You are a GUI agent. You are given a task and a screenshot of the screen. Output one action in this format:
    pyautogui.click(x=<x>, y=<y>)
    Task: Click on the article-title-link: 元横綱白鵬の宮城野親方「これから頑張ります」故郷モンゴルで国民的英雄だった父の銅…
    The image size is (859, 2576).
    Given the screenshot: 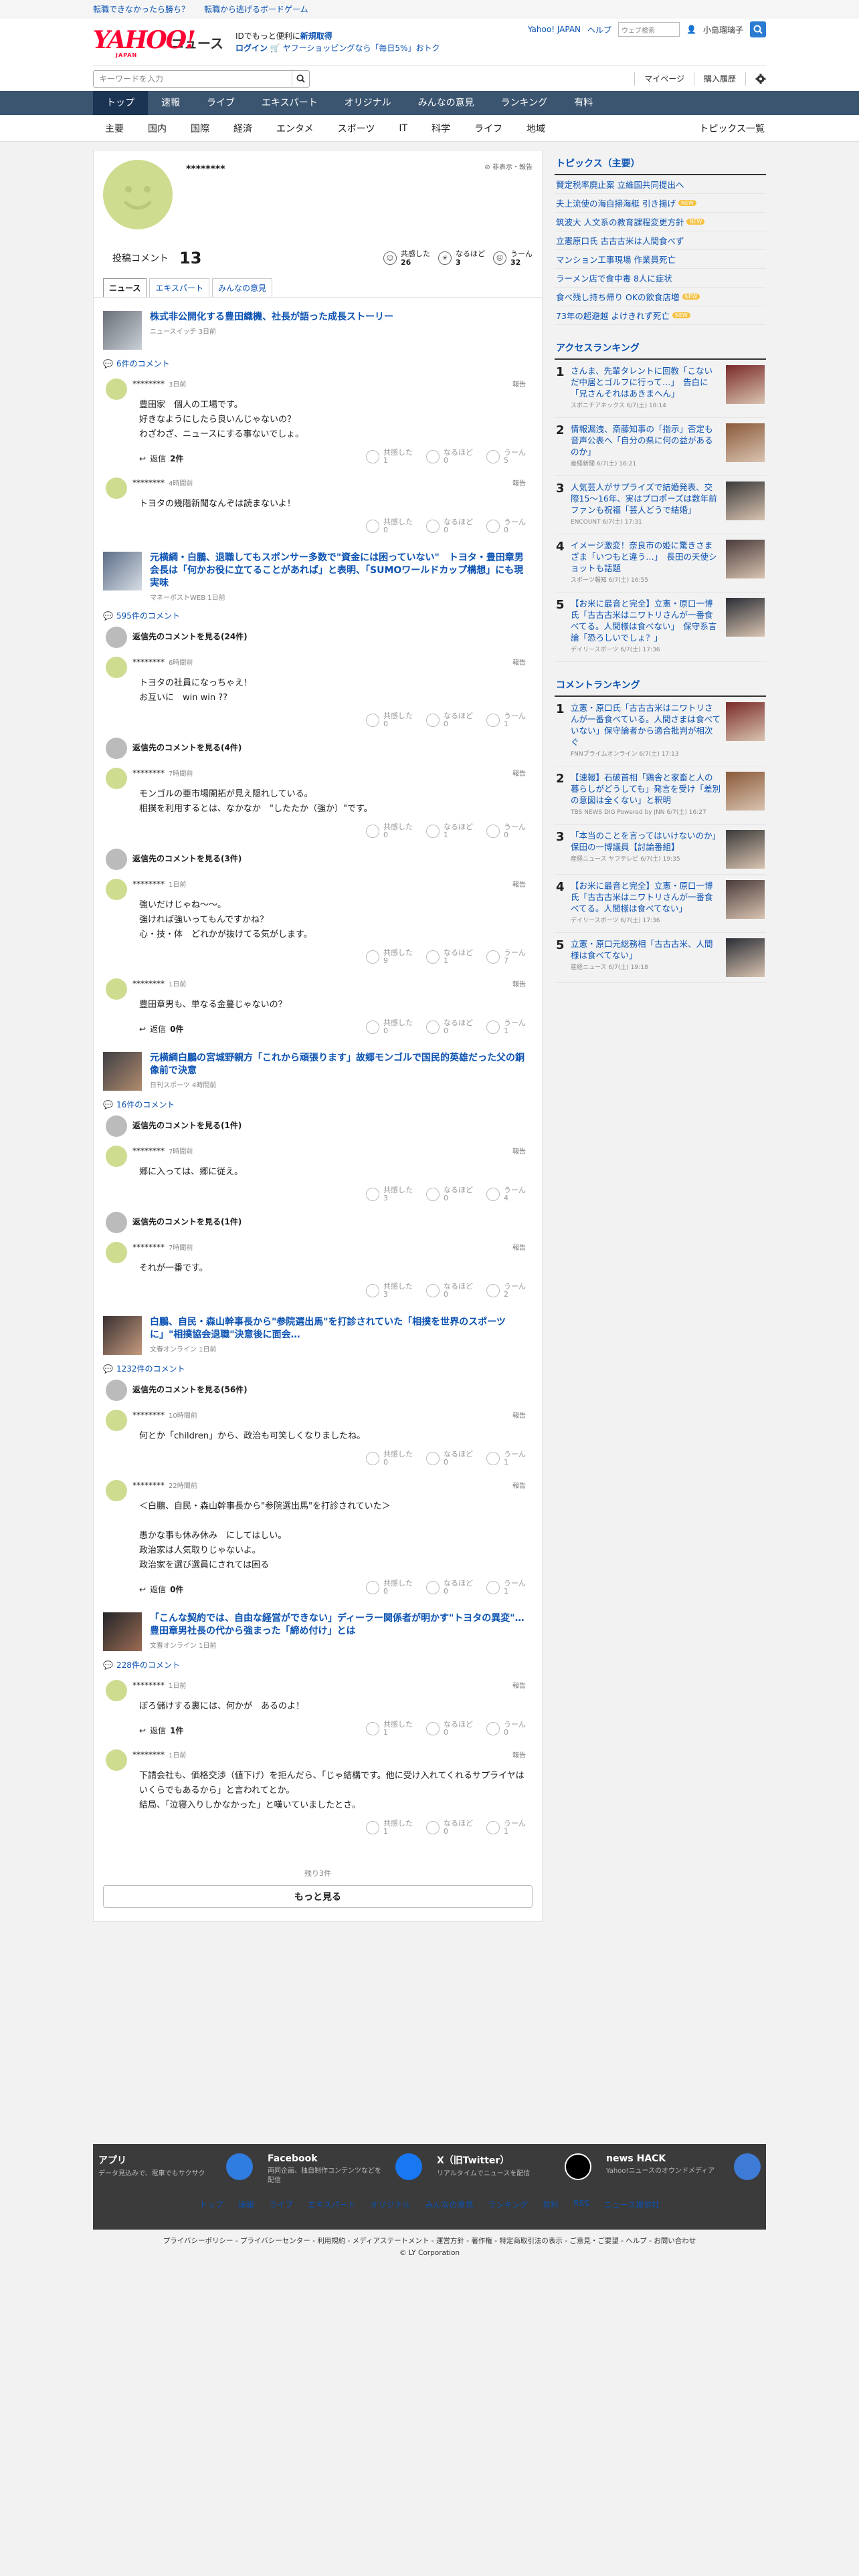 What is the action you would take?
    pyautogui.click(x=337, y=1064)
    